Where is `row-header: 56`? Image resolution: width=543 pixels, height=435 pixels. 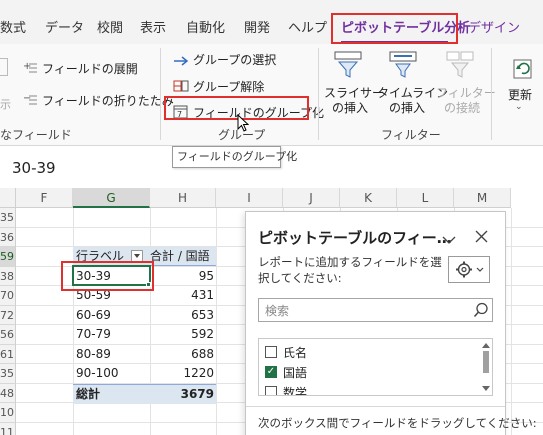 row-header: 56 is located at coordinates (8, 335).